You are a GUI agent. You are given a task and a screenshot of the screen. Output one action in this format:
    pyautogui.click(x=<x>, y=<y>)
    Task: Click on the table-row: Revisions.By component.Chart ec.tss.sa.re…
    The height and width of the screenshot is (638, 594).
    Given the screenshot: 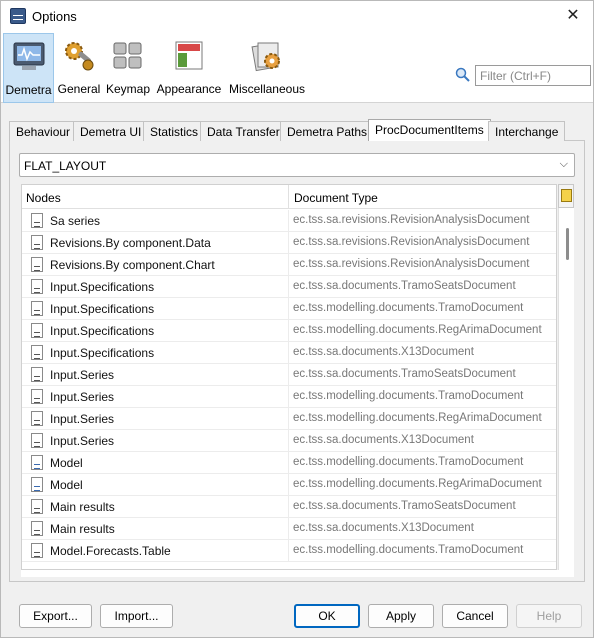 What is the action you would take?
    pyautogui.click(x=289, y=265)
    